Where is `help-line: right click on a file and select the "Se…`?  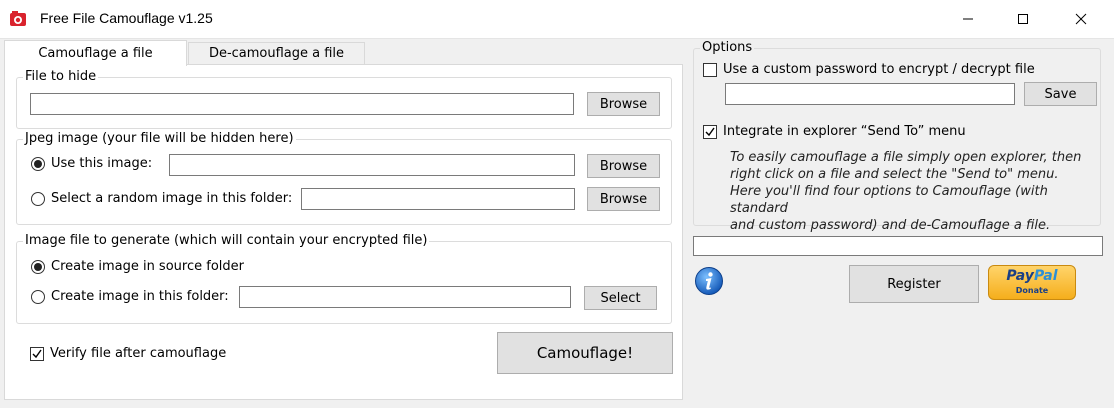 help-line: right click on a file and select the "Se… is located at coordinates (894, 174).